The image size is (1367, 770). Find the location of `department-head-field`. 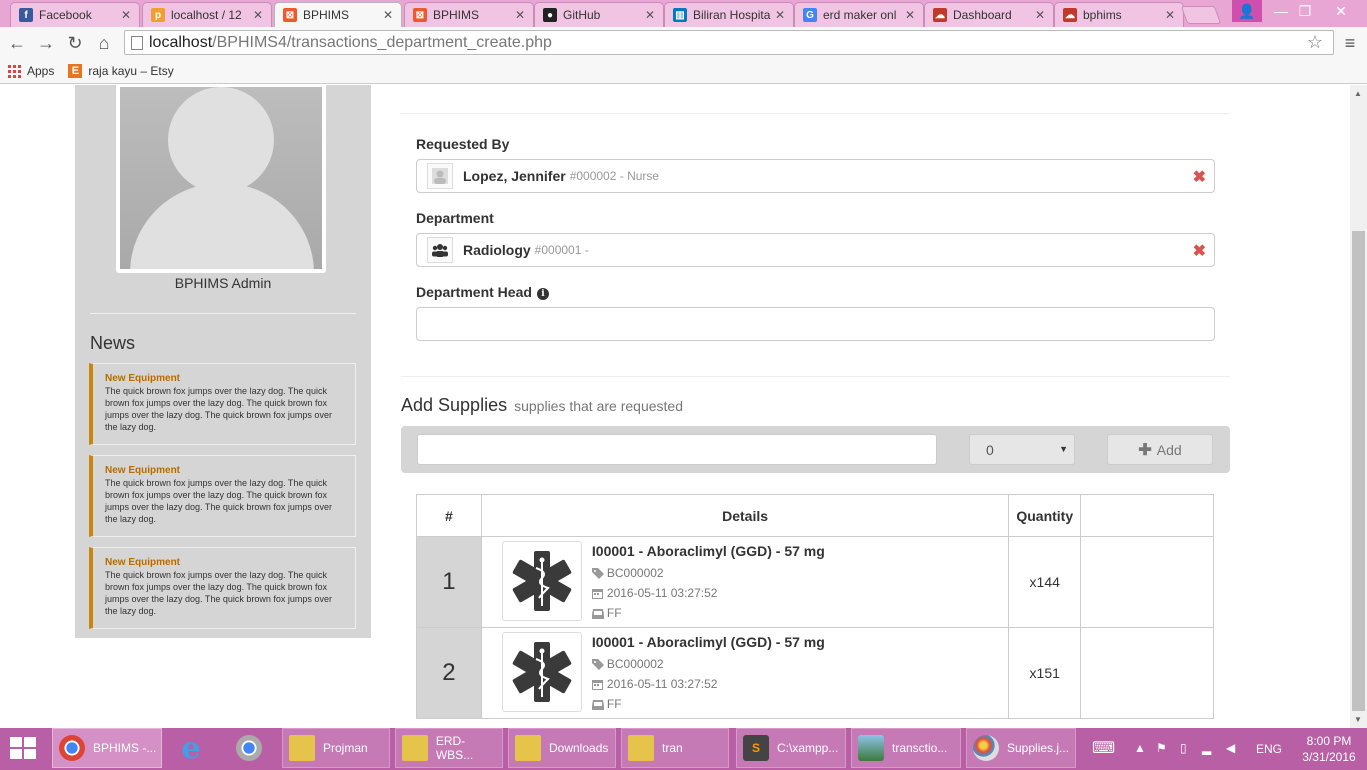

department-head-field is located at coordinates (815, 324).